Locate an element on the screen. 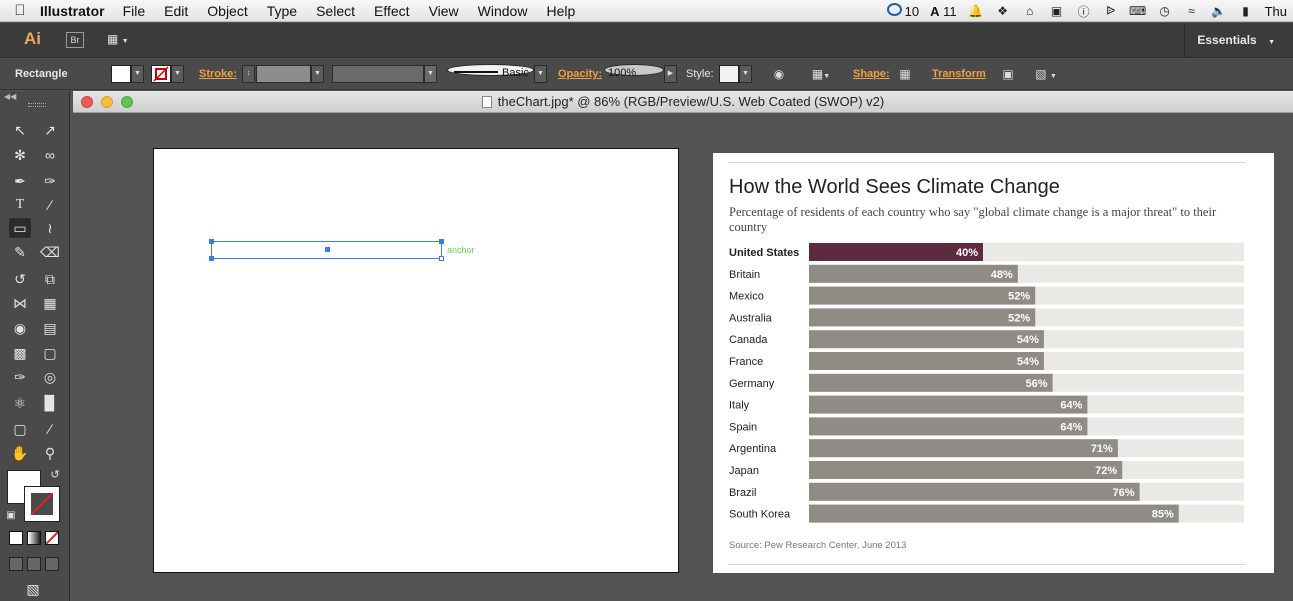 This screenshot has width=1293, height=601. arrange-documents-button: ▦ ▼ is located at coordinates (120, 40).